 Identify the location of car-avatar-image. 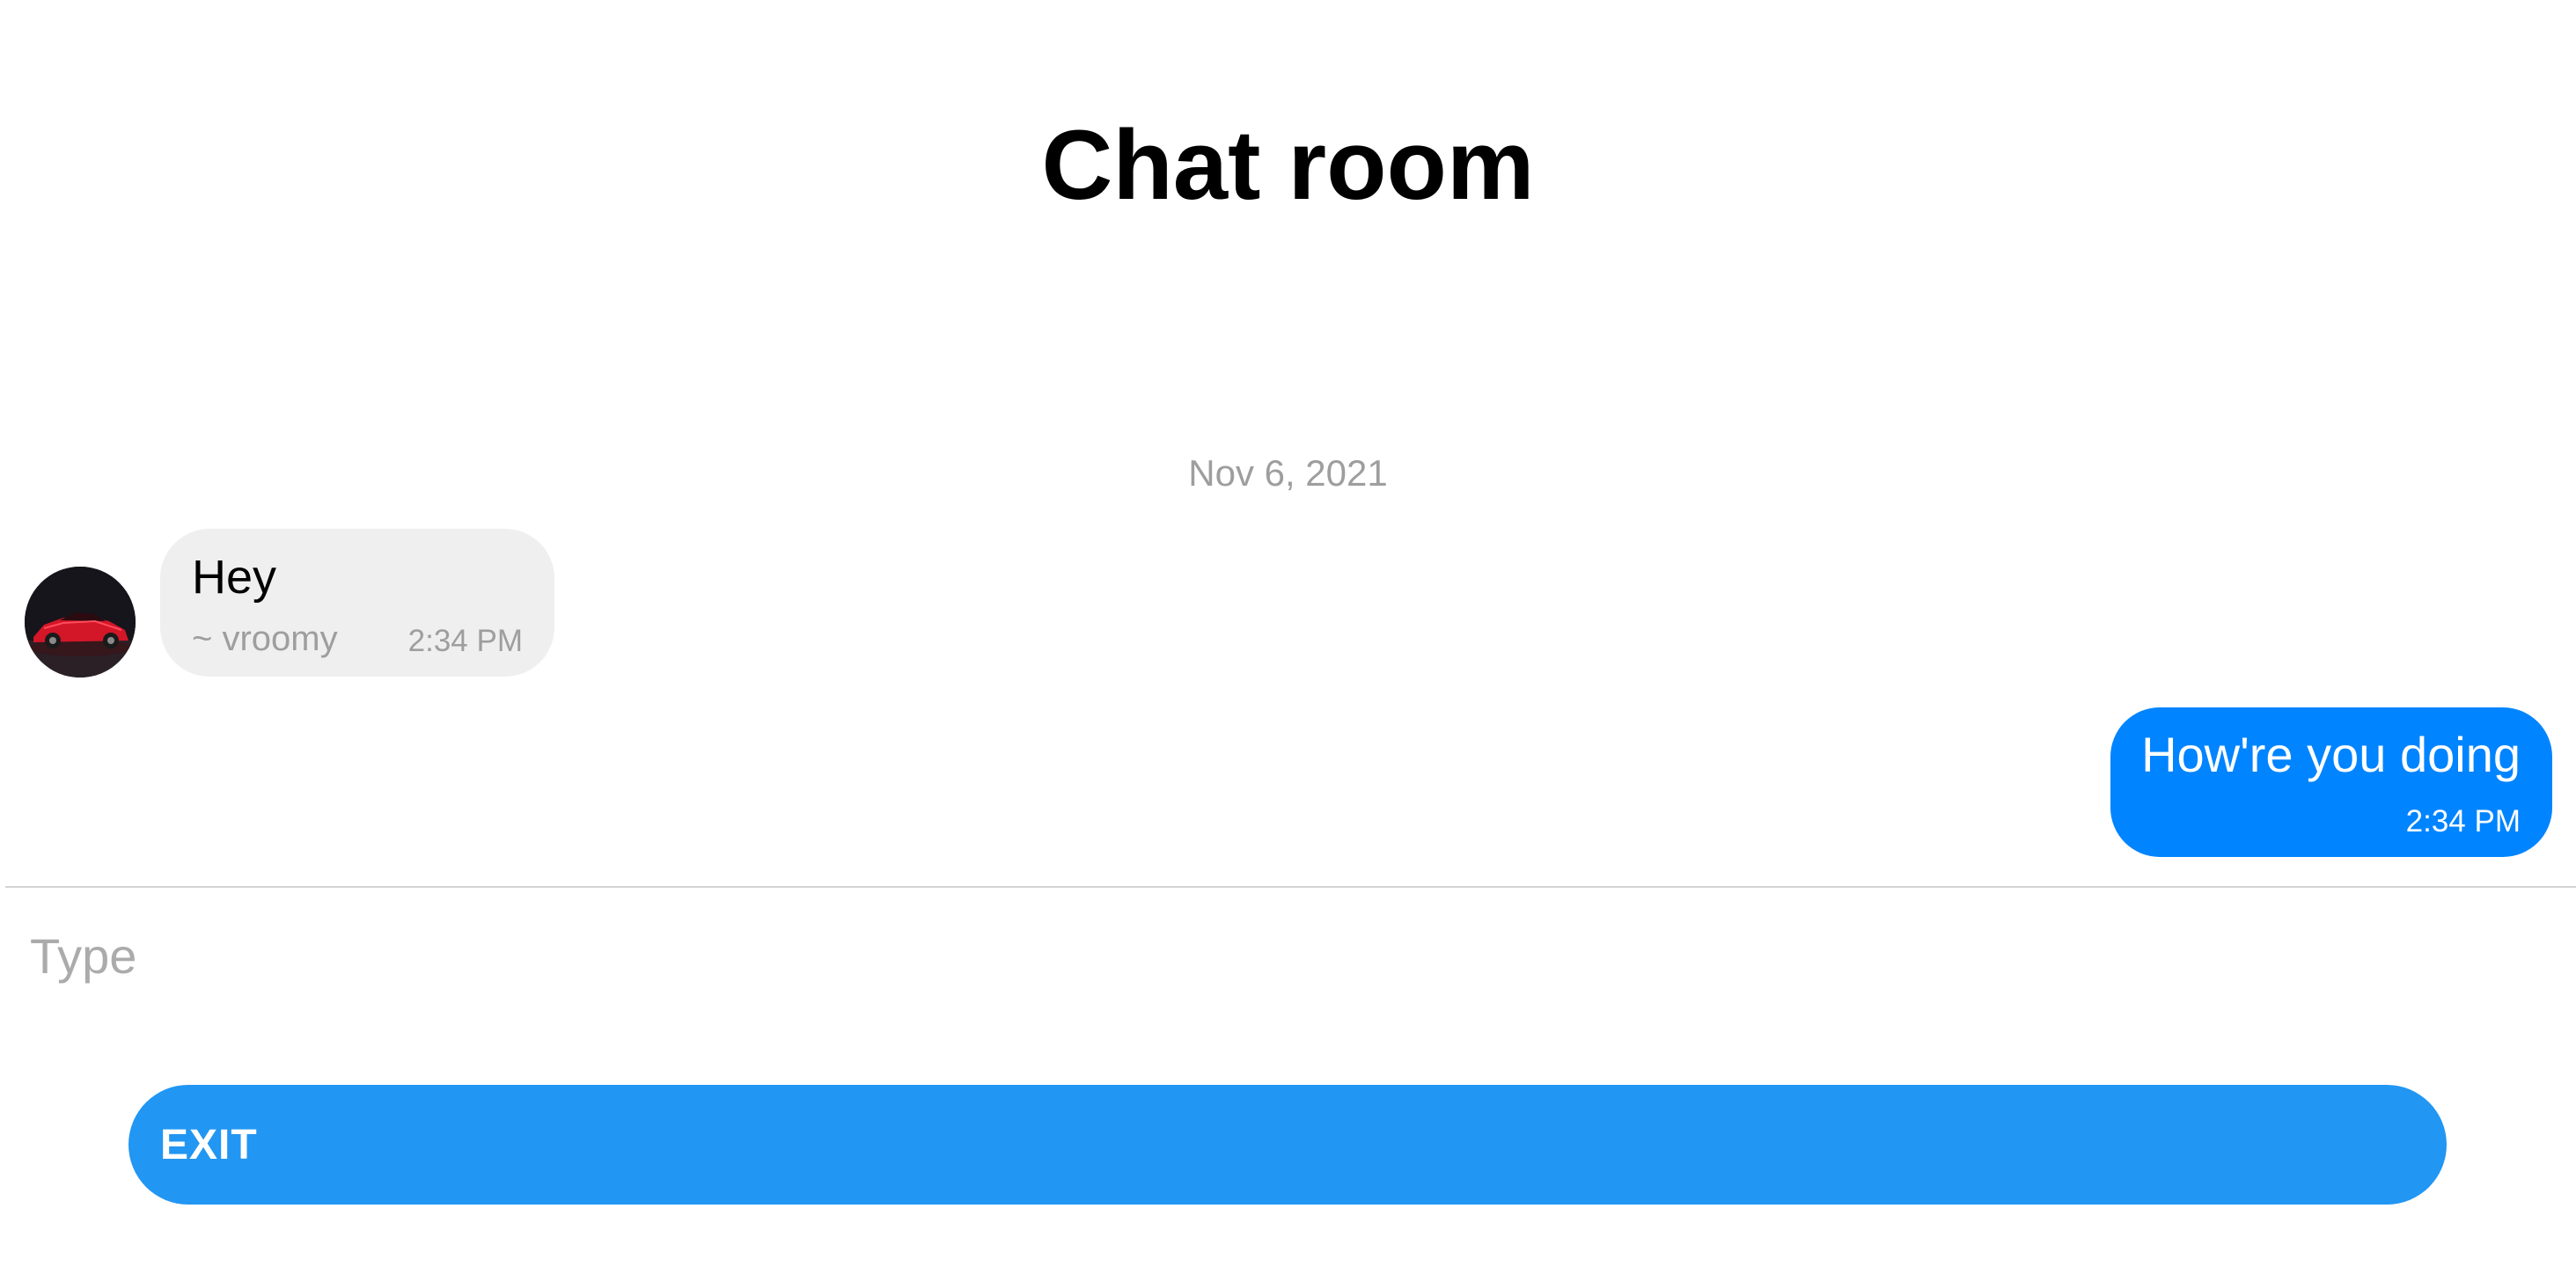
(80, 622).